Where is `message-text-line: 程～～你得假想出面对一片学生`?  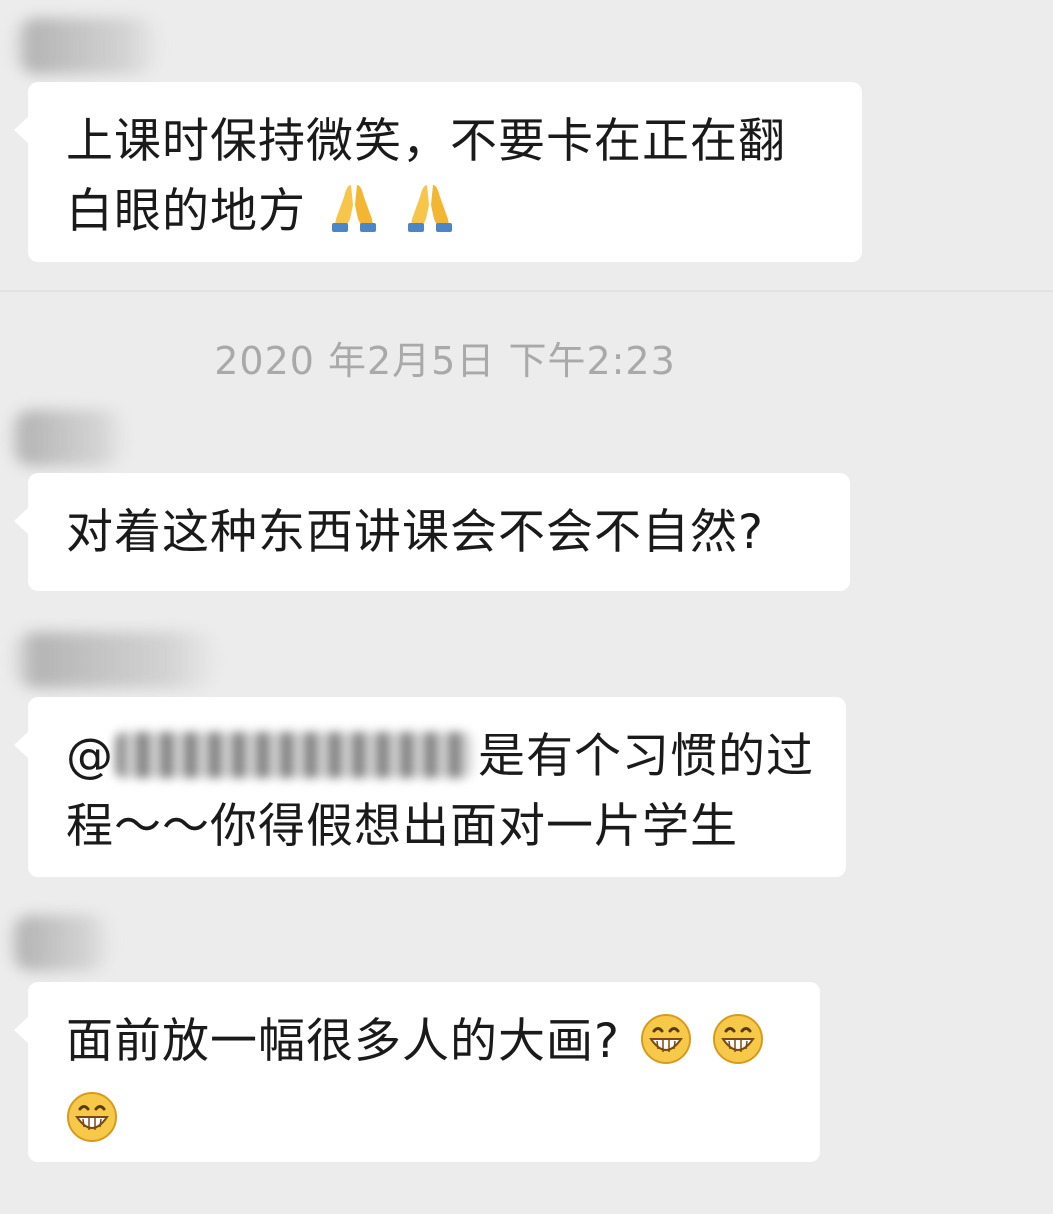
message-text-line: 程～～你得假想出面对一片学生 is located at coordinates (402, 826).